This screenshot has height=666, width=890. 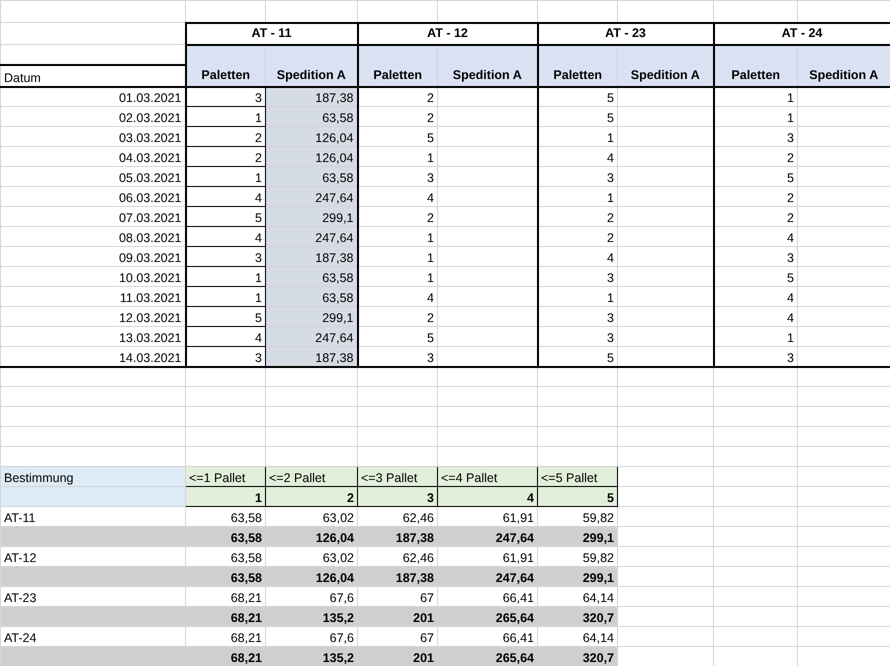 I want to click on date-cell: 08.03.2021, so click(x=93, y=236).